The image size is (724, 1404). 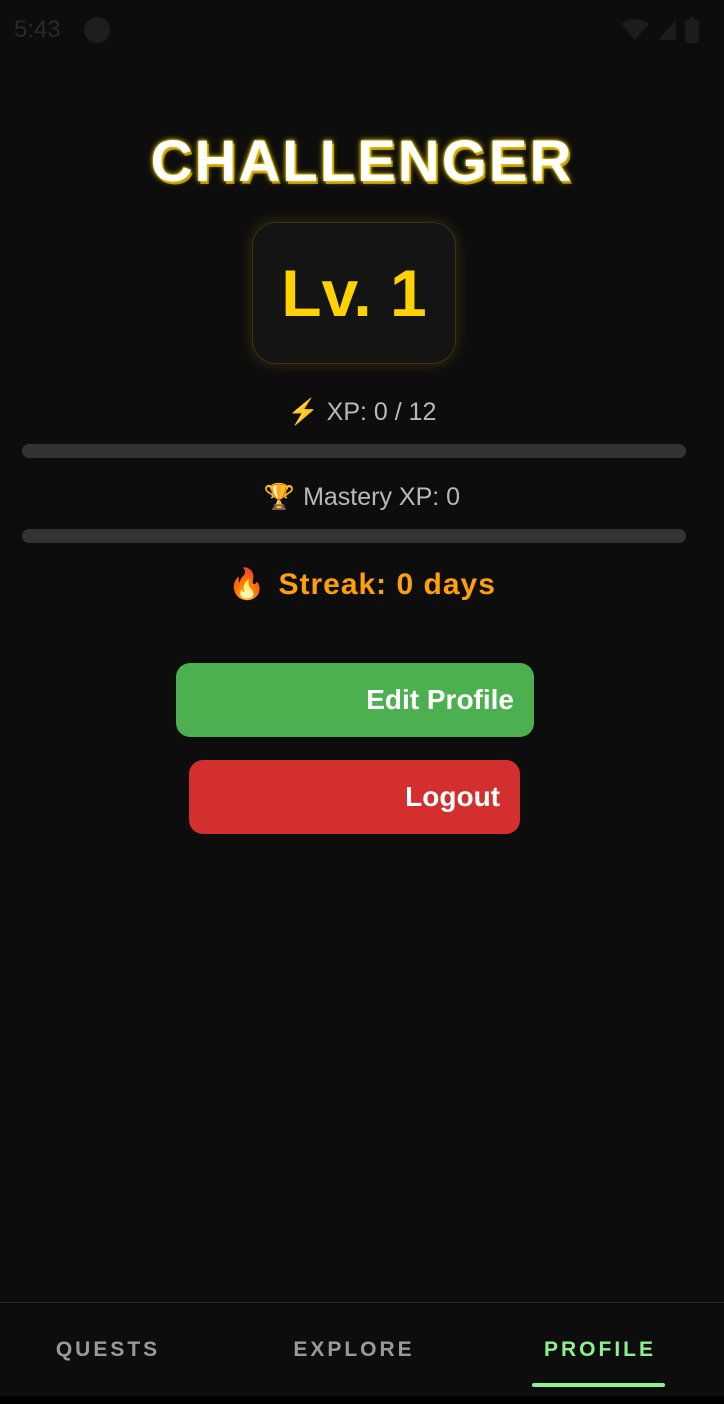 What do you see at coordinates (362, 30) in the screenshot?
I see `status-bar: 5:43` at bounding box center [362, 30].